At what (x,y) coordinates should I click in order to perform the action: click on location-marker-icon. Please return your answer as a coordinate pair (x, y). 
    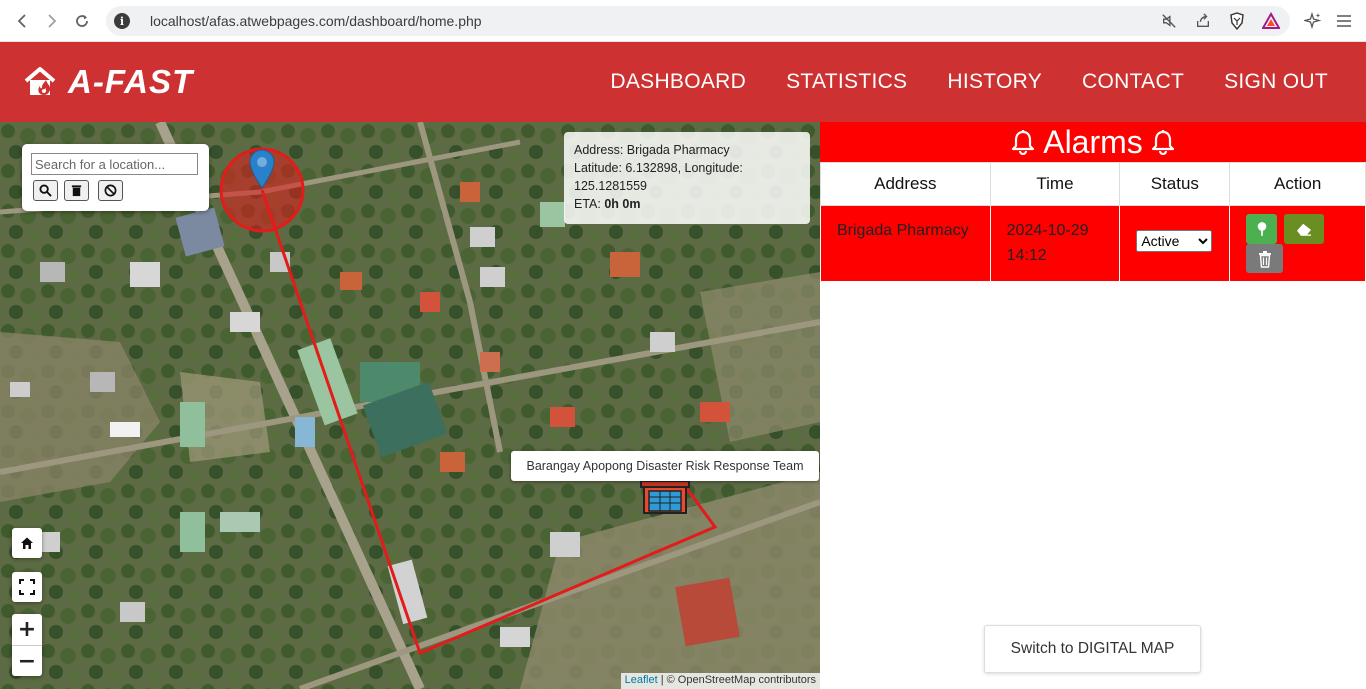
    Looking at the image, I should click on (262, 169).